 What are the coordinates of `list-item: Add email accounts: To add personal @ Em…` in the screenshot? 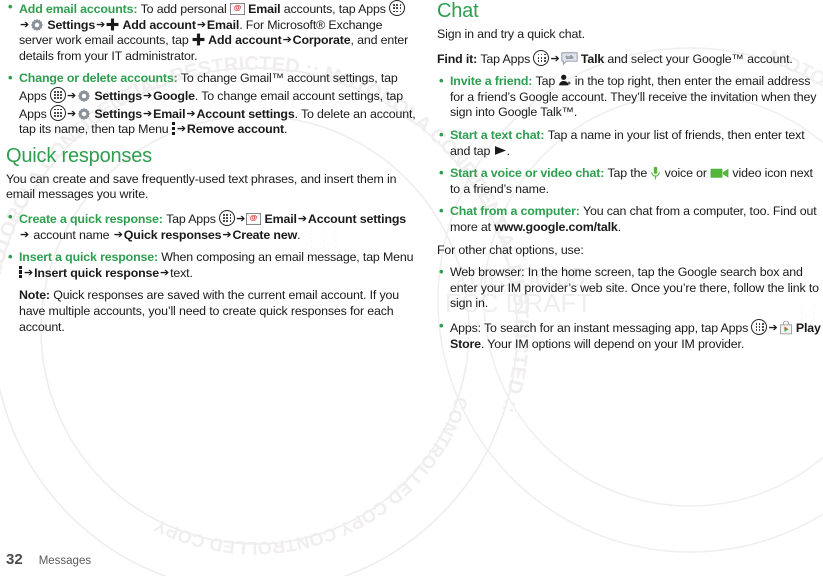 It's located at (211, 32).